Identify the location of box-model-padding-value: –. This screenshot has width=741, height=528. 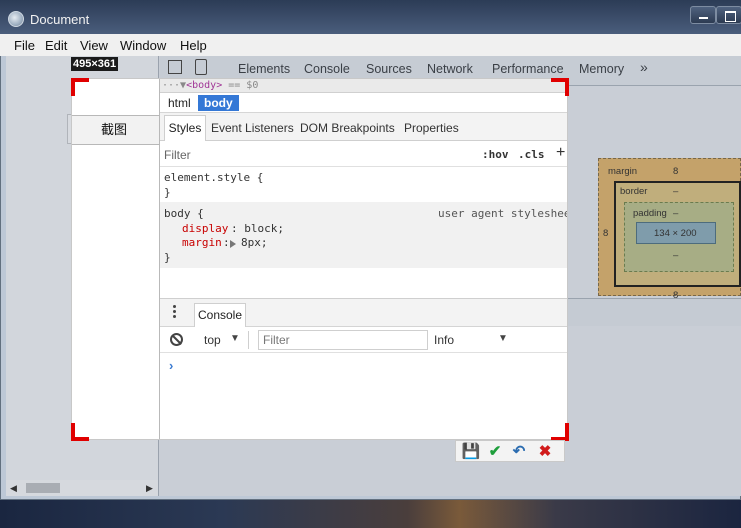
(676, 213).